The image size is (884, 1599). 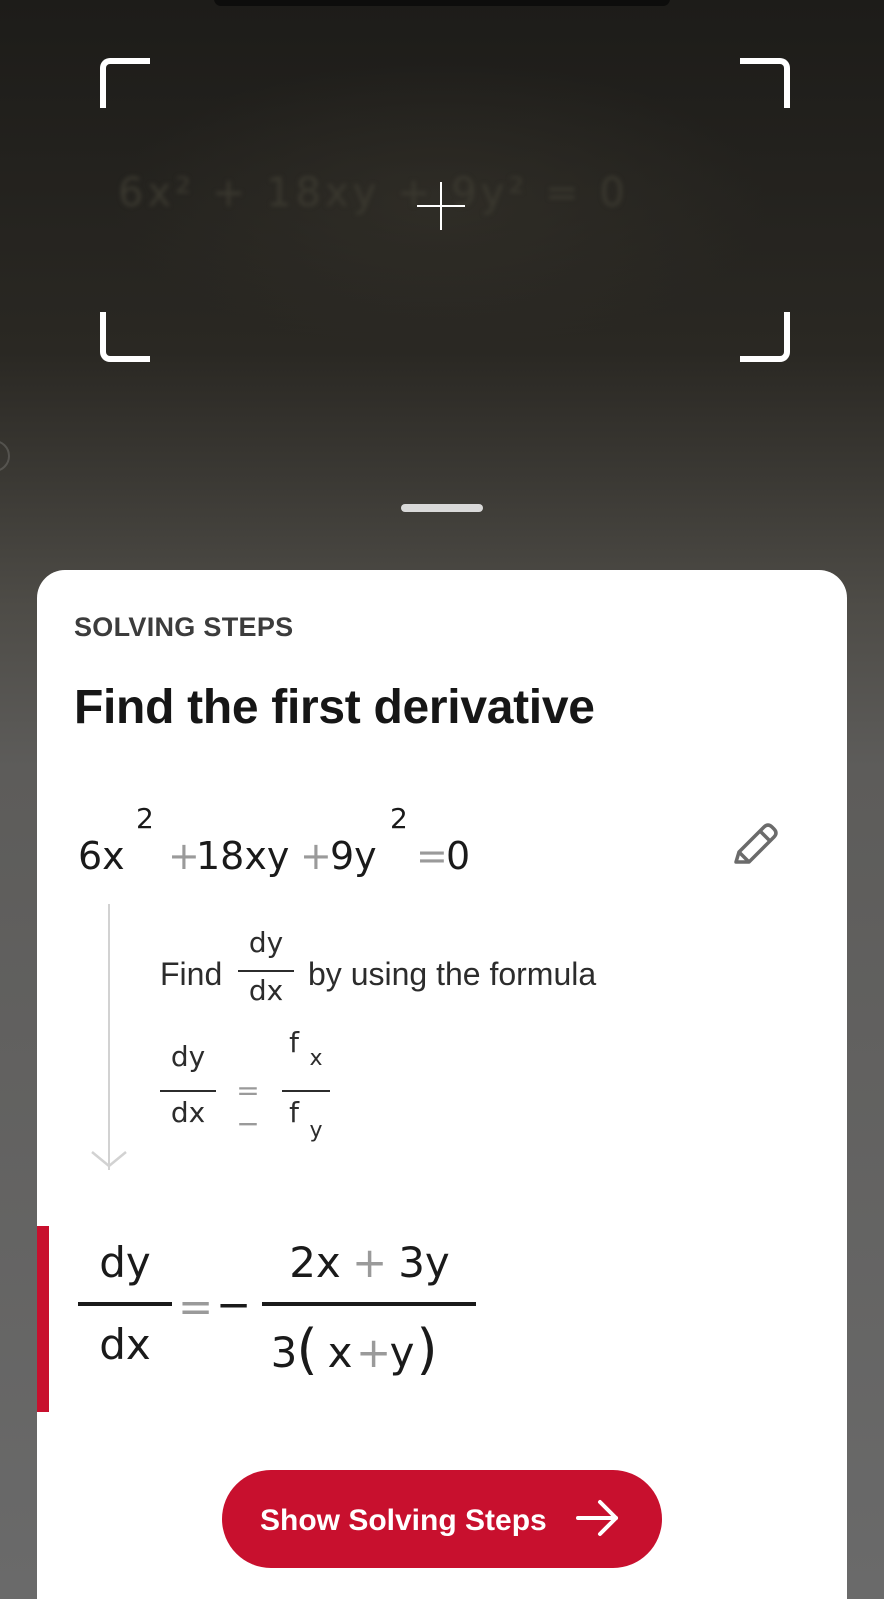 What do you see at coordinates (188, 1056) in the screenshot?
I see `formula-lhs-numerator: dy` at bounding box center [188, 1056].